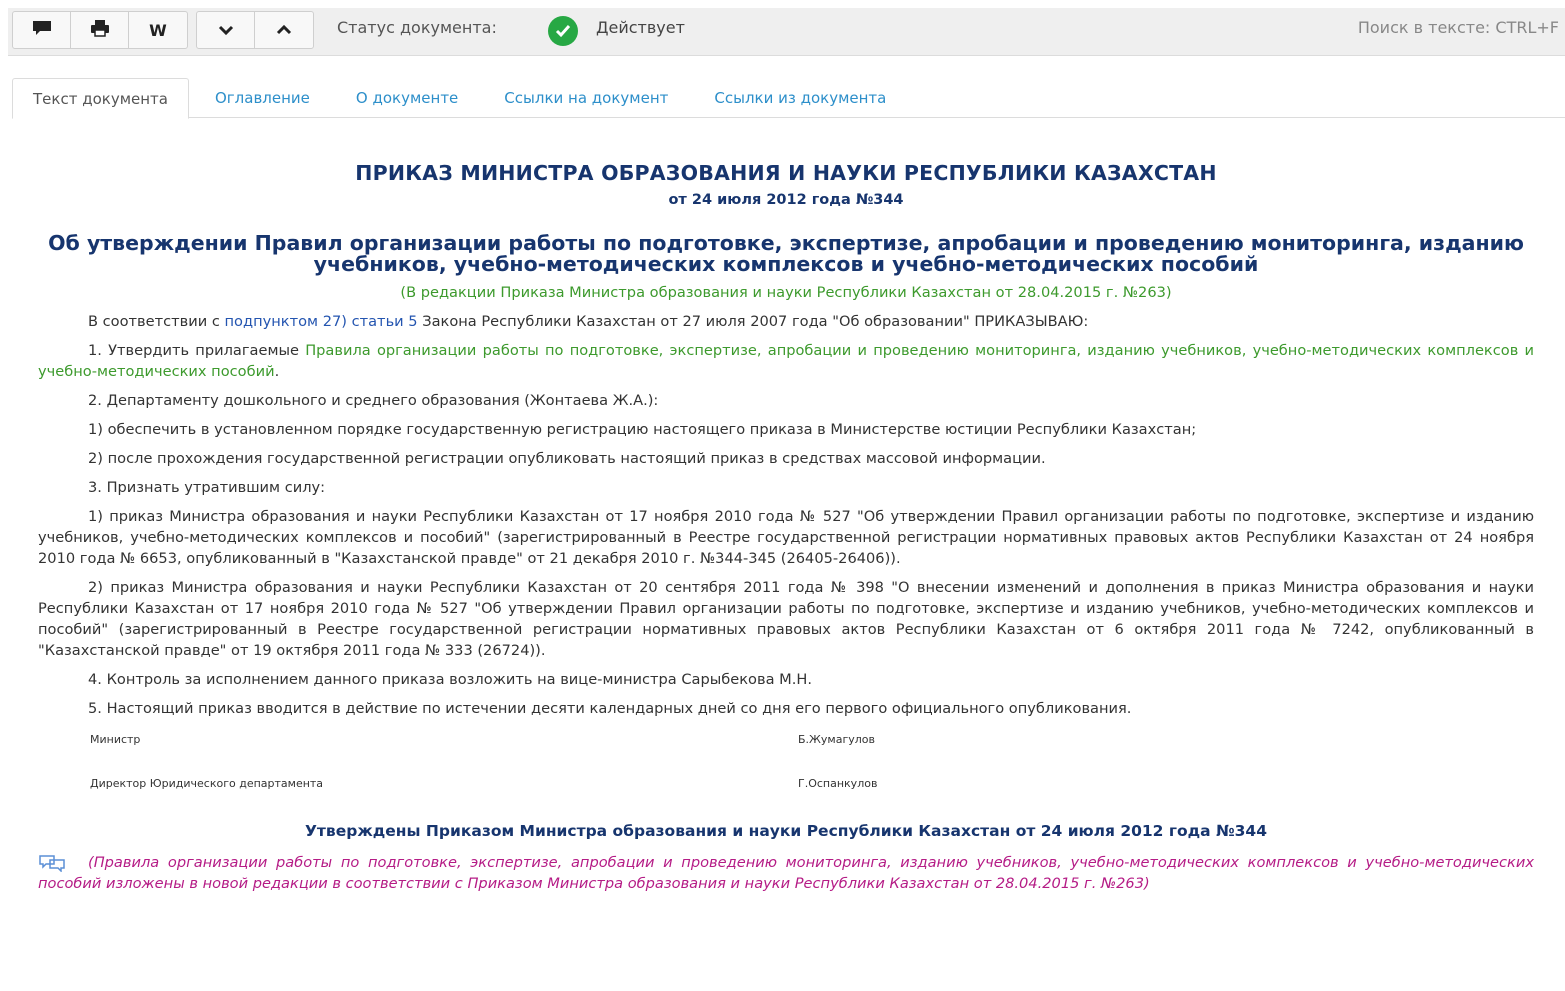  What do you see at coordinates (156, 321) in the screenshot?
I see `paragraph-text: В соответствии с` at bounding box center [156, 321].